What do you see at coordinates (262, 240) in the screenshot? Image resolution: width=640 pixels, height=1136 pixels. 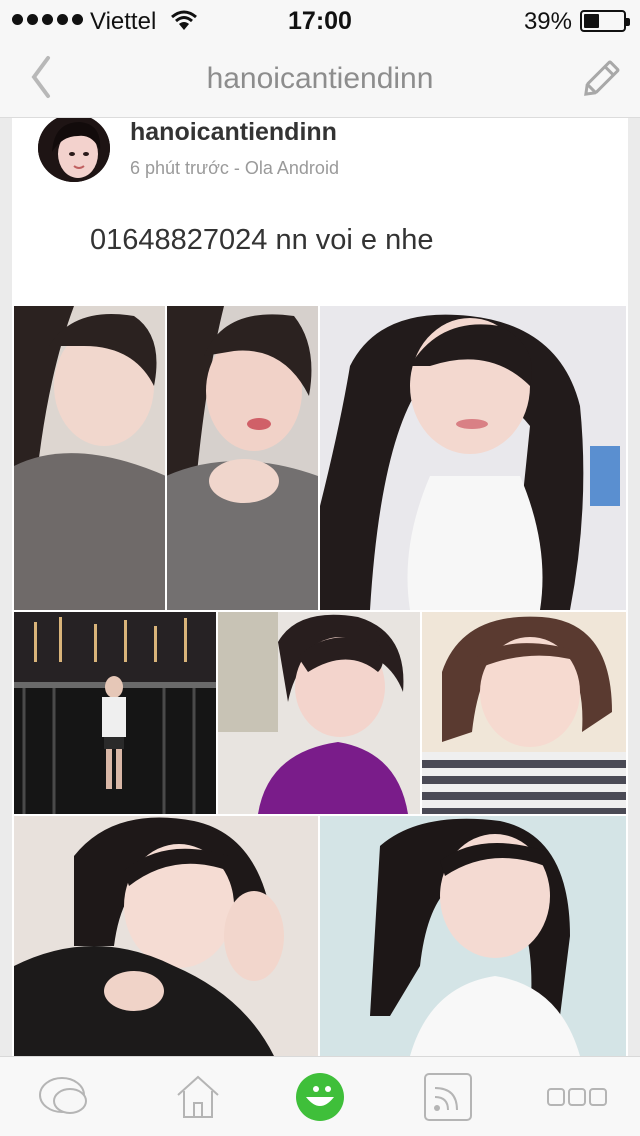 I see `post-text: 01648827024 nn voi e nhe` at bounding box center [262, 240].